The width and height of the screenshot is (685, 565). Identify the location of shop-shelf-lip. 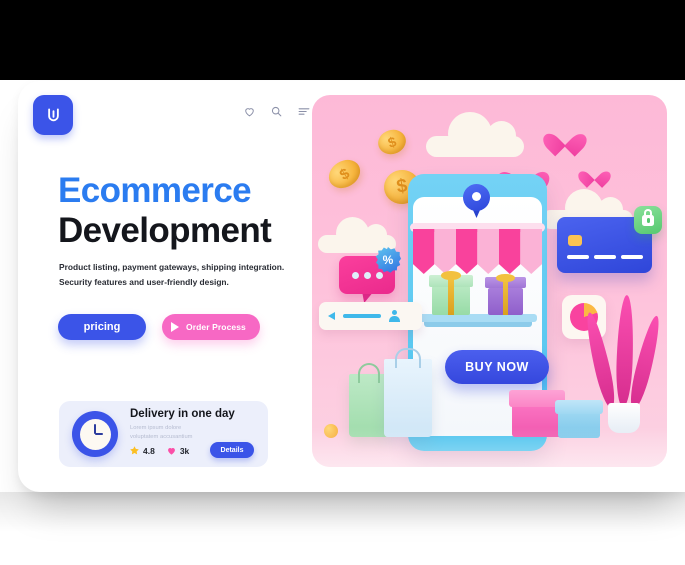
(478, 324).